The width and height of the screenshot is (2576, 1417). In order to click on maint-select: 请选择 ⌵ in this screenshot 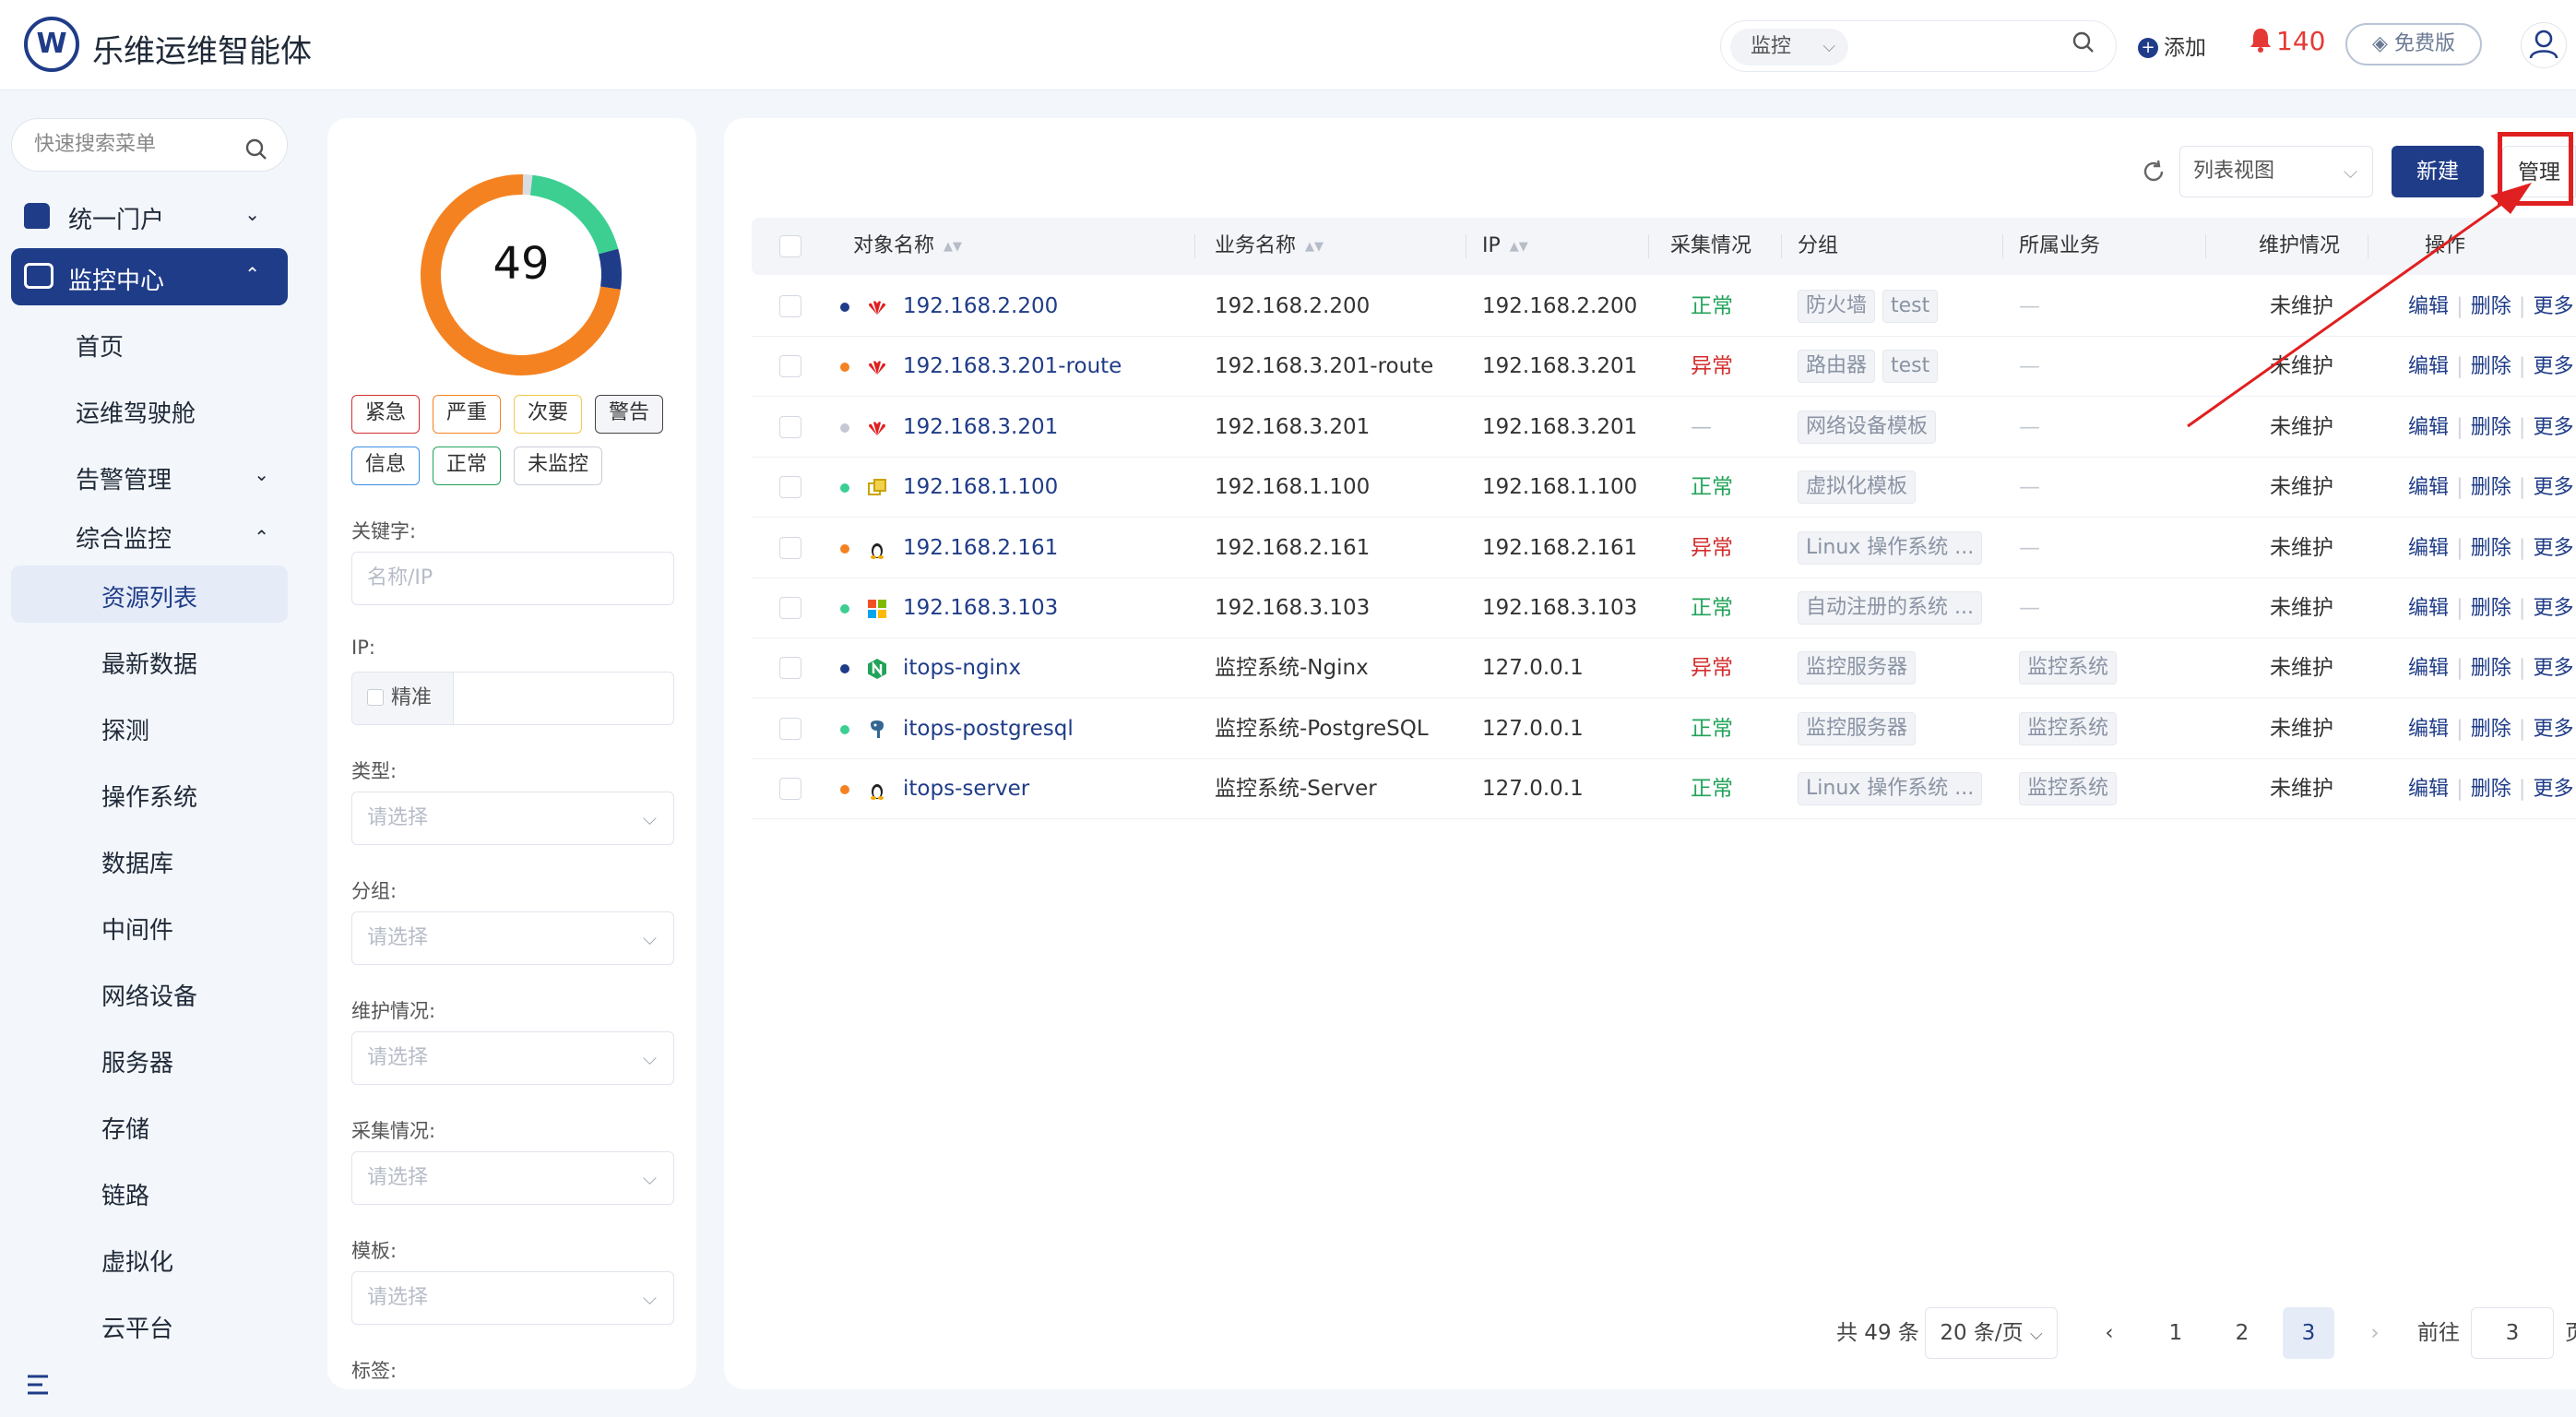, I will do `click(512, 1058)`.